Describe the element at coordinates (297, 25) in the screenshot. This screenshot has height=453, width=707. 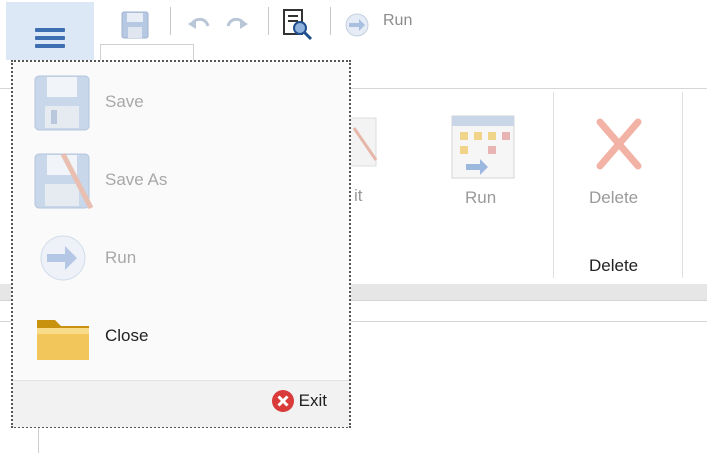
I see `preview-icon` at that location.